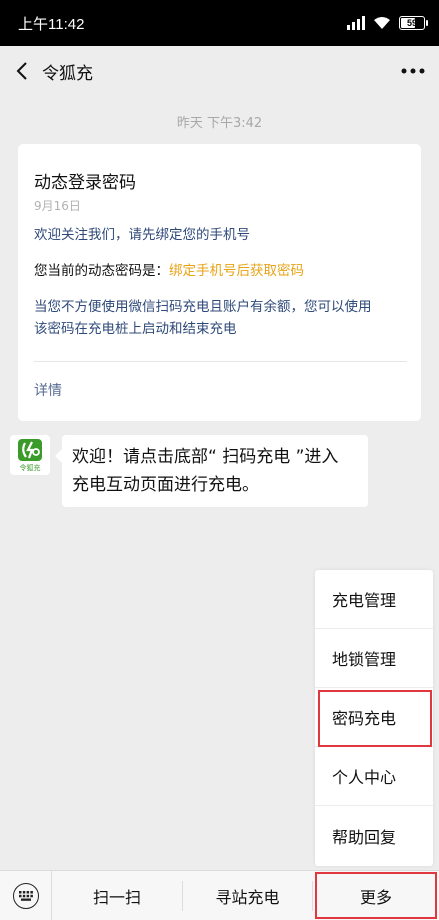 The width and height of the screenshot is (439, 920). I want to click on password-label: 您当前的动态密码是：, so click(101, 271).